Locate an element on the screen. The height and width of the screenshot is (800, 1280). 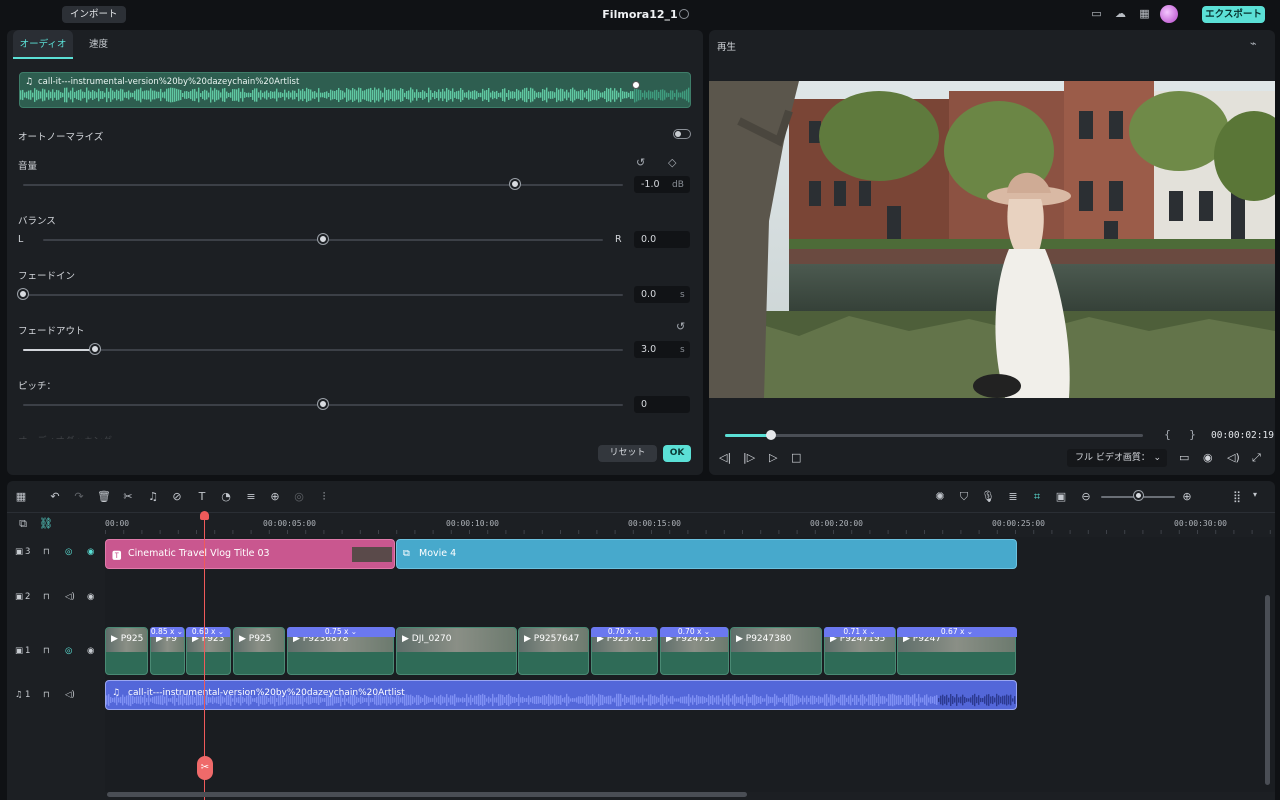
fade-in-slider-track is located at coordinates (323, 295).